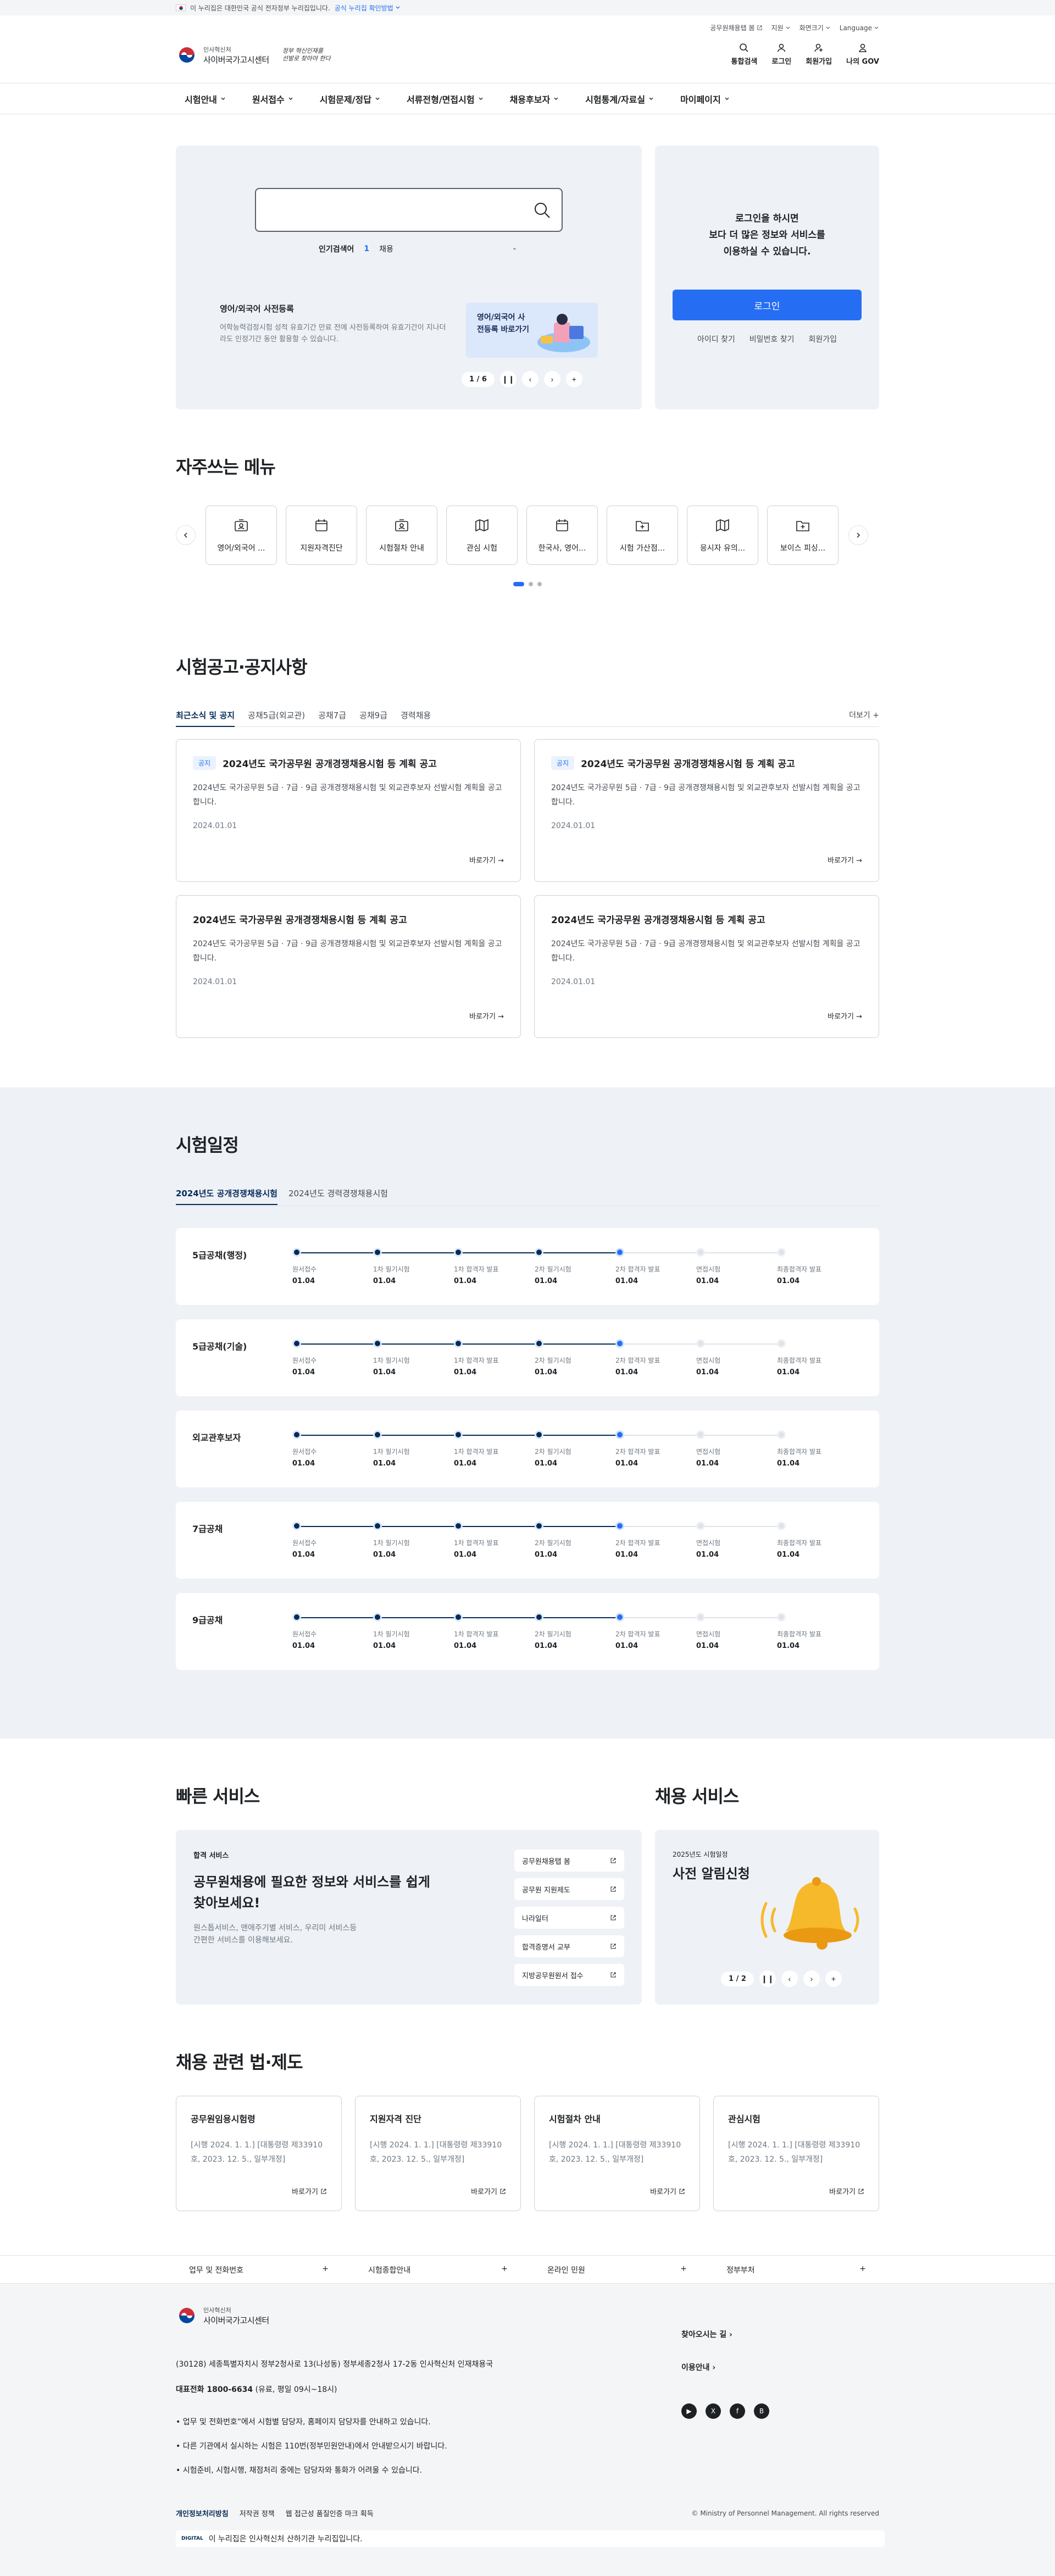 This screenshot has width=1055, height=2576. I want to click on pagination-dot-active, so click(518, 584).